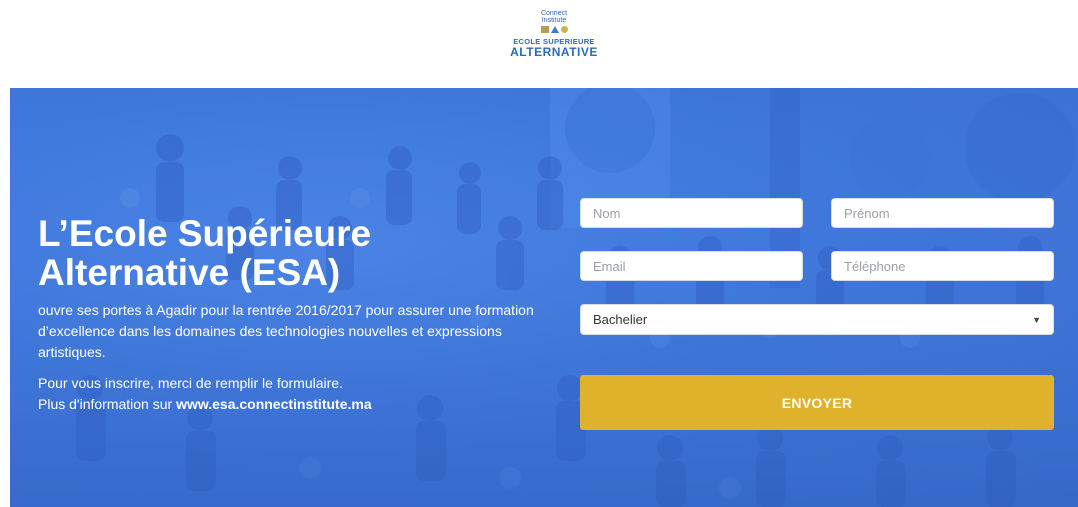 This screenshot has height=507, width=1078. Describe the element at coordinates (942, 213) in the screenshot. I see `prenom-input` at that location.